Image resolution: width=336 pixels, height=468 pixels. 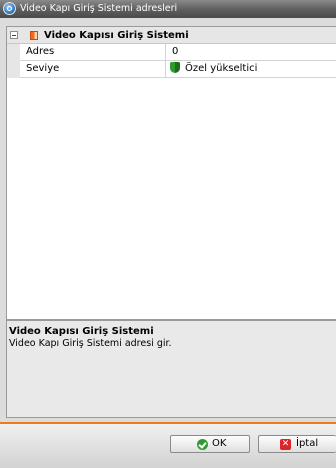 What do you see at coordinates (34, 35) in the screenshot?
I see `category-icon` at bounding box center [34, 35].